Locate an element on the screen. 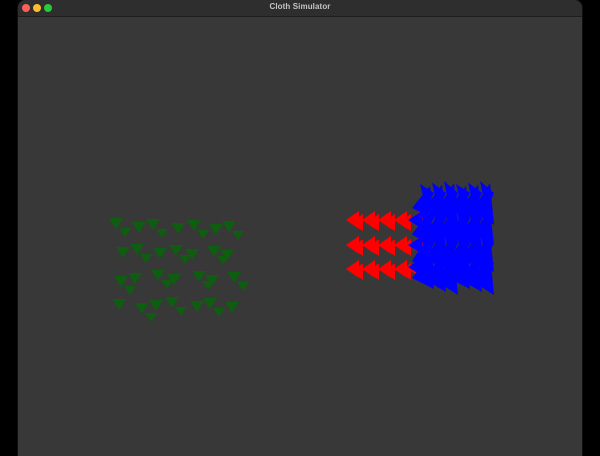 The width and height of the screenshot is (600, 456). title-bar: Cloth Simulator is located at coordinates (300, 8).